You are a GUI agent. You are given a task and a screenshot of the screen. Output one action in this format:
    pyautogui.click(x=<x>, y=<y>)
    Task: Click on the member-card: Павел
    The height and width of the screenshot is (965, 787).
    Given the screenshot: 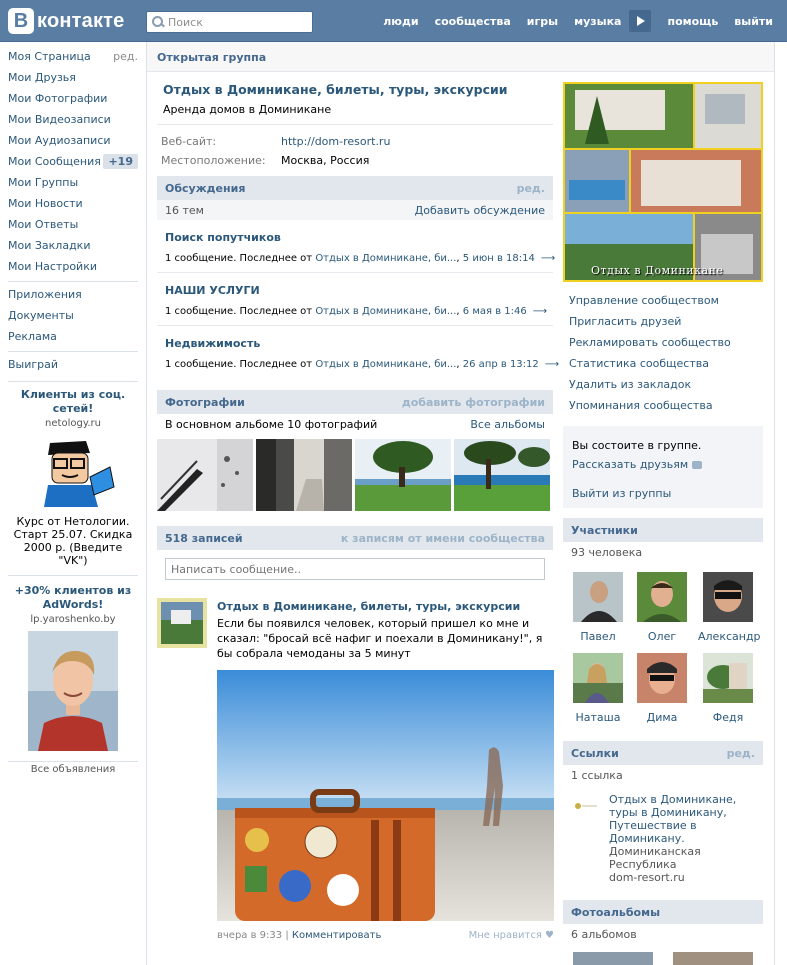 What is the action you would take?
    pyautogui.click(x=598, y=607)
    